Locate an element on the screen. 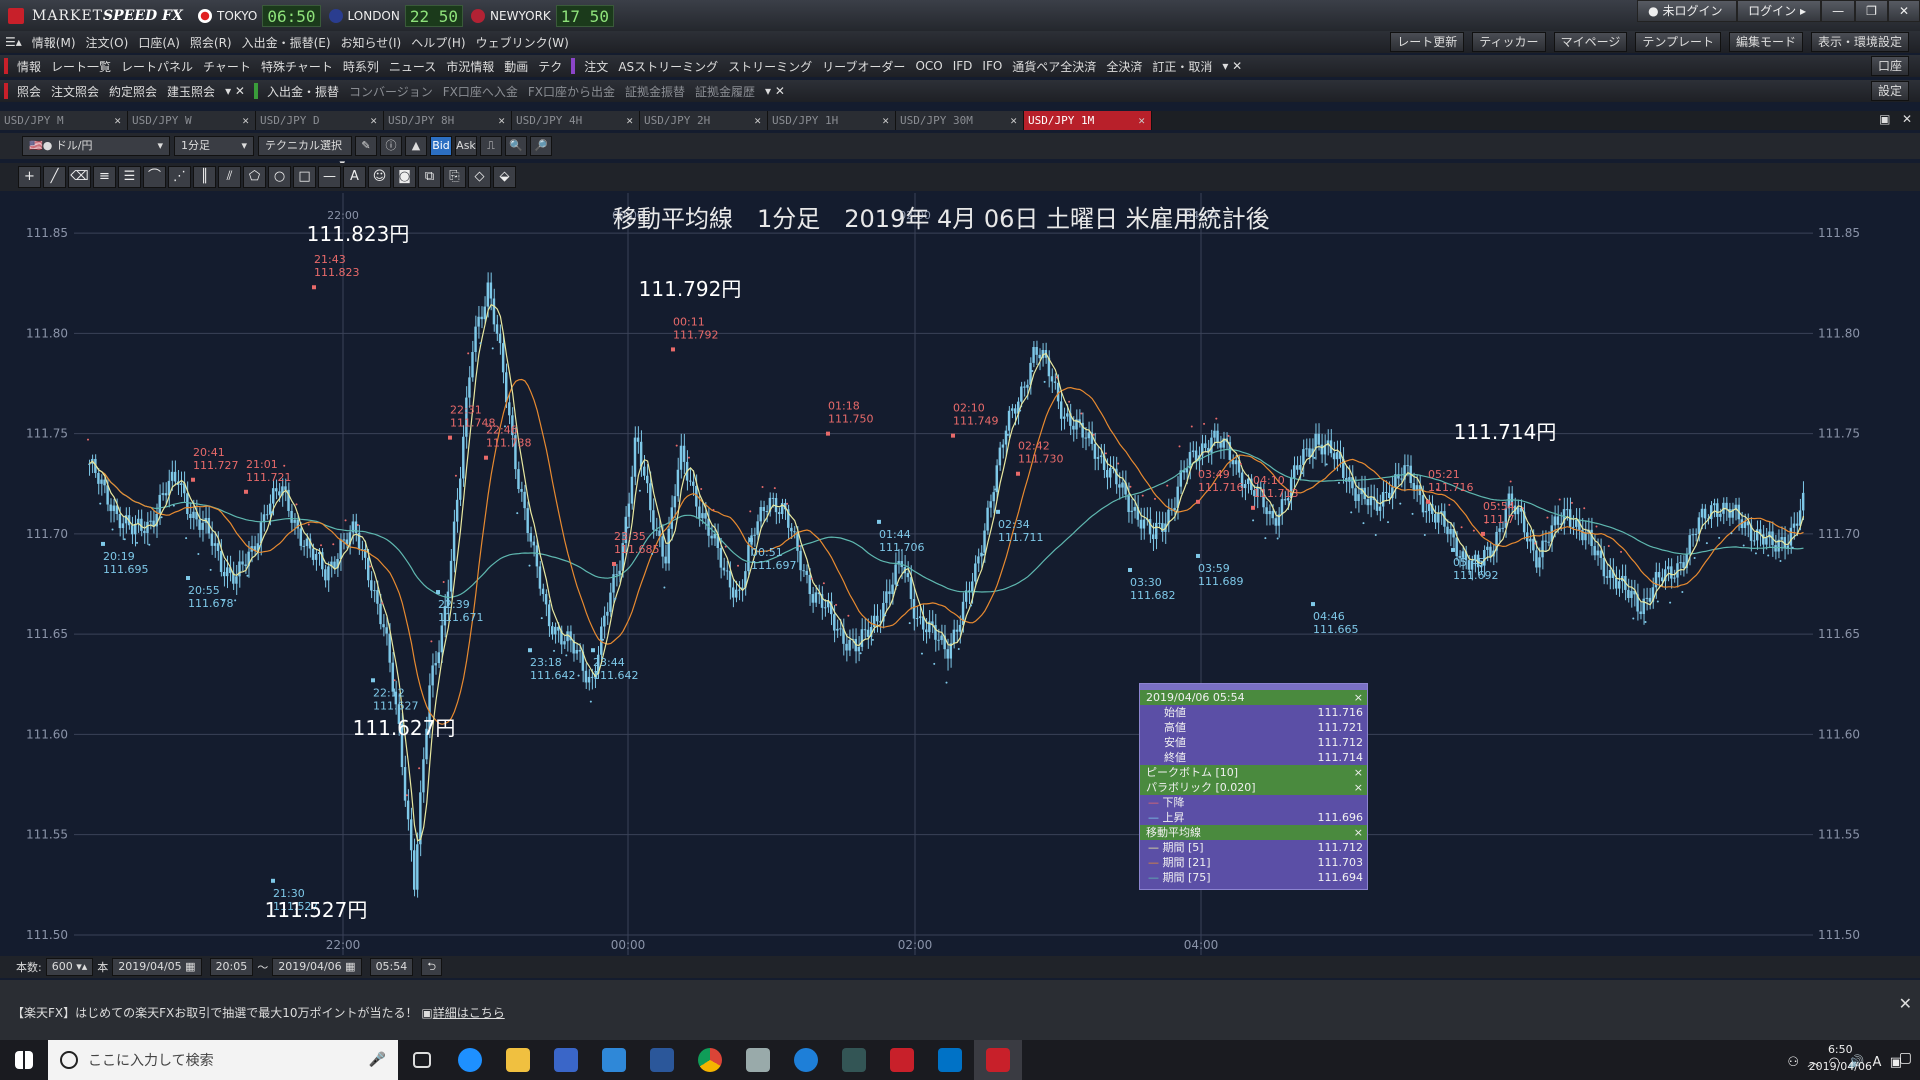 This screenshot has height=1080, width=1920. chart-type-icon: ⎍ is located at coordinates (491, 146).